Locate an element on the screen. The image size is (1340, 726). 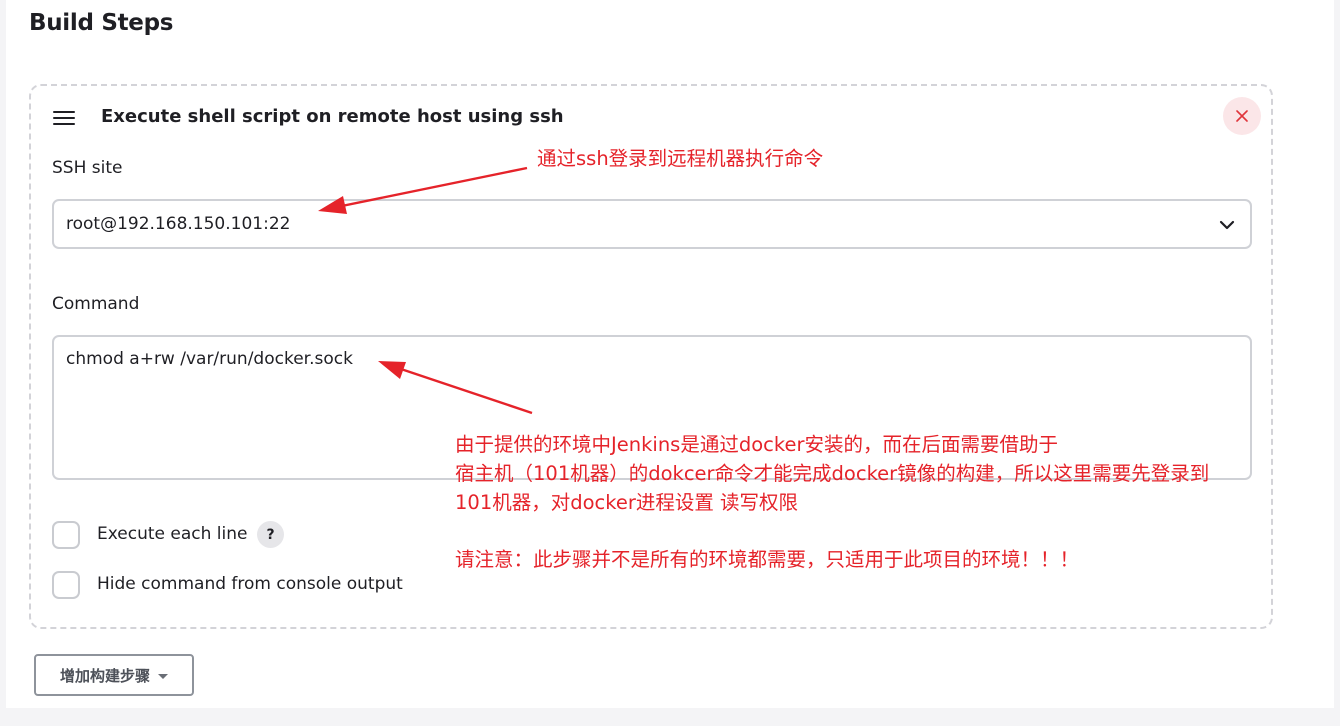
ssh-site-label: SSH site is located at coordinates (87, 168).